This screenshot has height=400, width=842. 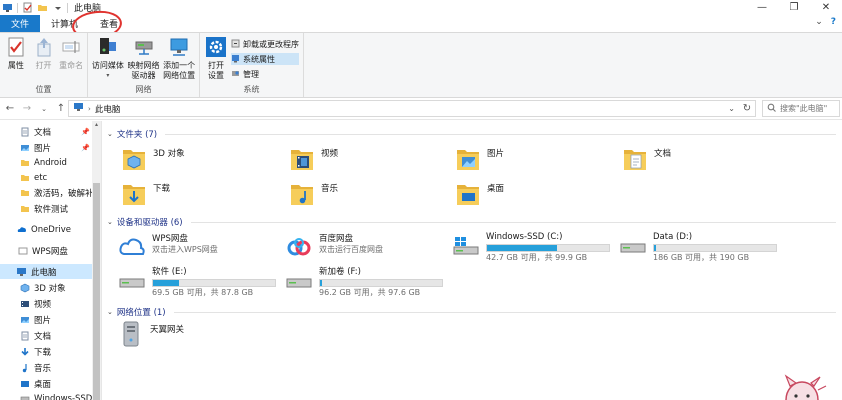 What do you see at coordinates (701, 257) in the screenshot?
I see `device-detail: 186 GB 可用，共 190 GB` at bounding box center [701, 257].